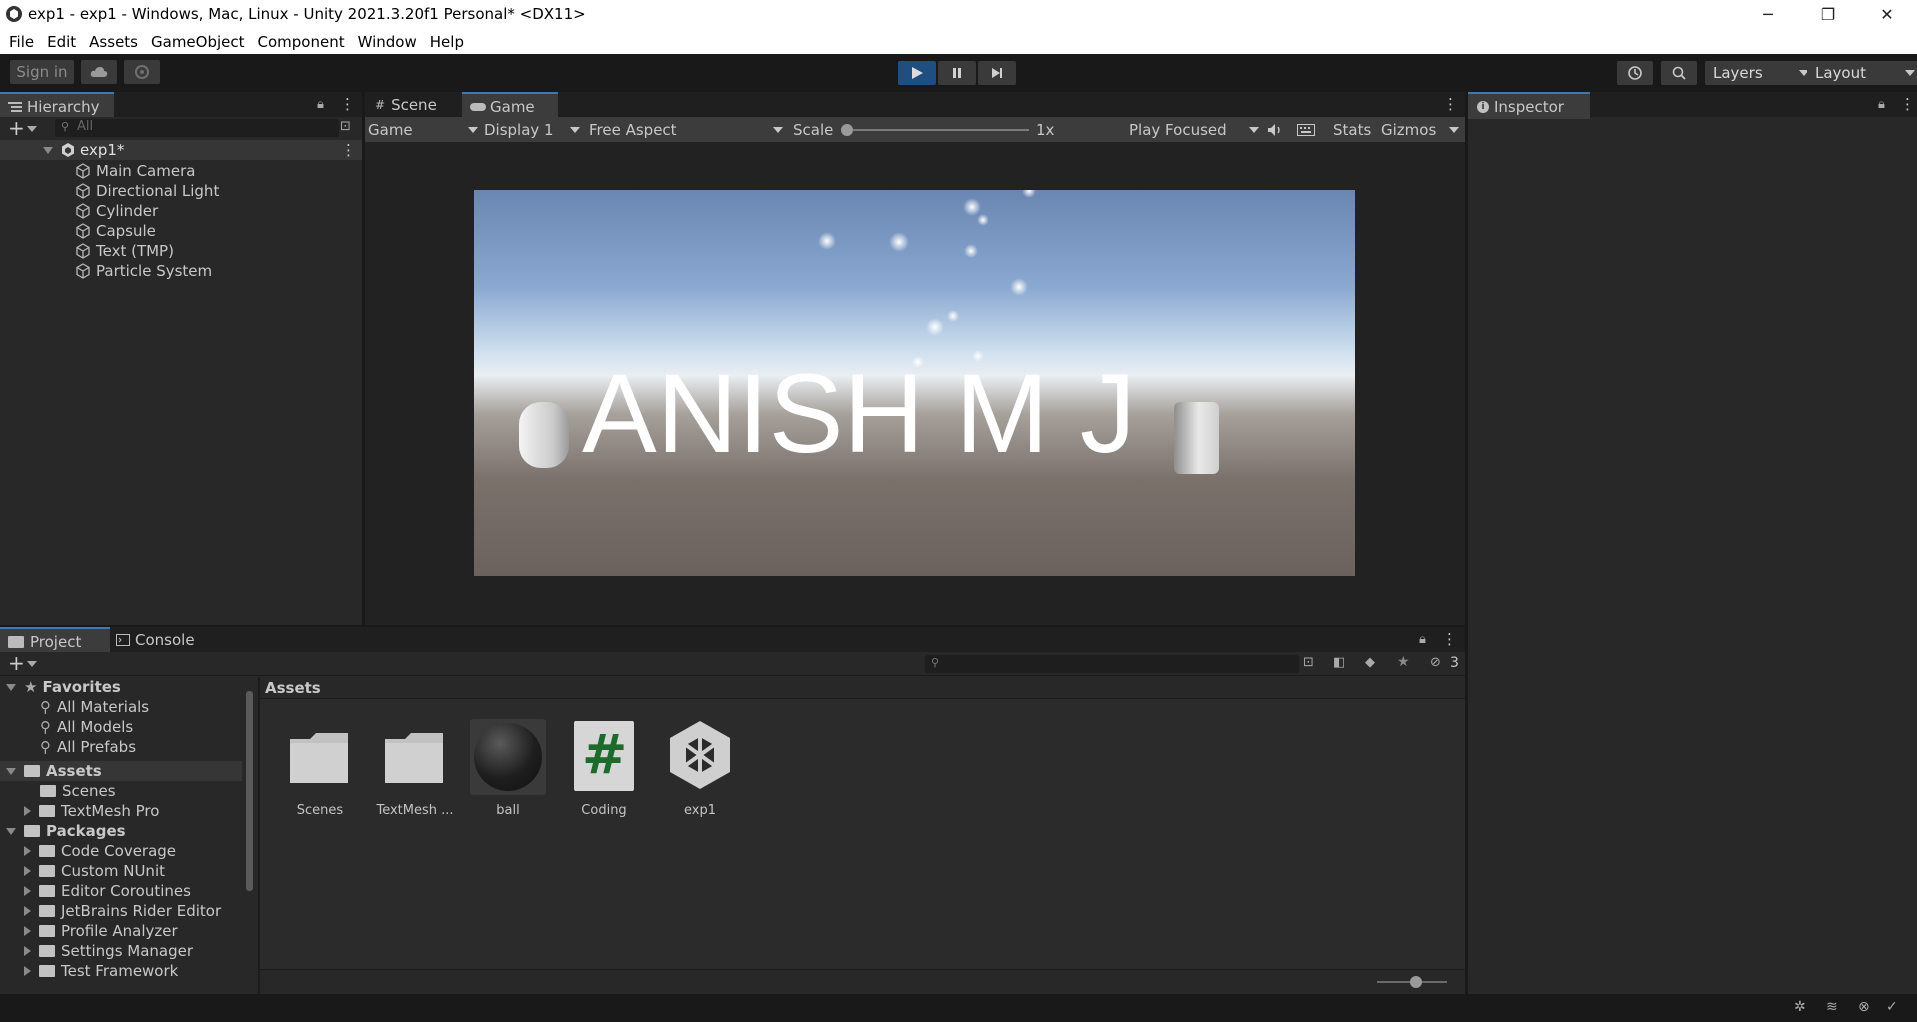 The image size is (1917, 1022). I want to click on favorite-star-icon: ★, so click(1403, 662).